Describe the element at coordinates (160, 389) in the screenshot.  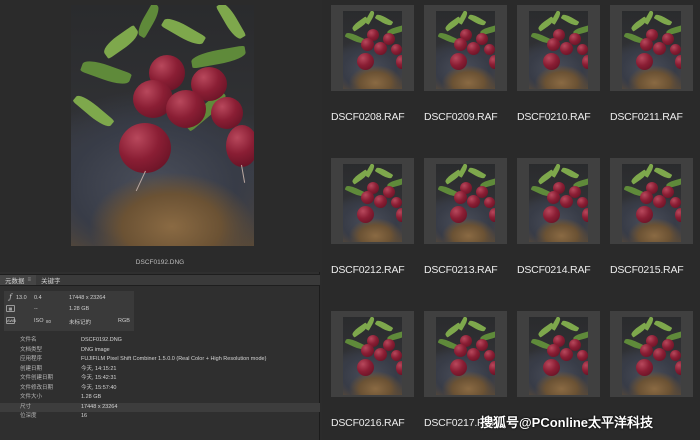
I see `metadata-row: 文件修改日期 今天, 15:57:40` at that location.